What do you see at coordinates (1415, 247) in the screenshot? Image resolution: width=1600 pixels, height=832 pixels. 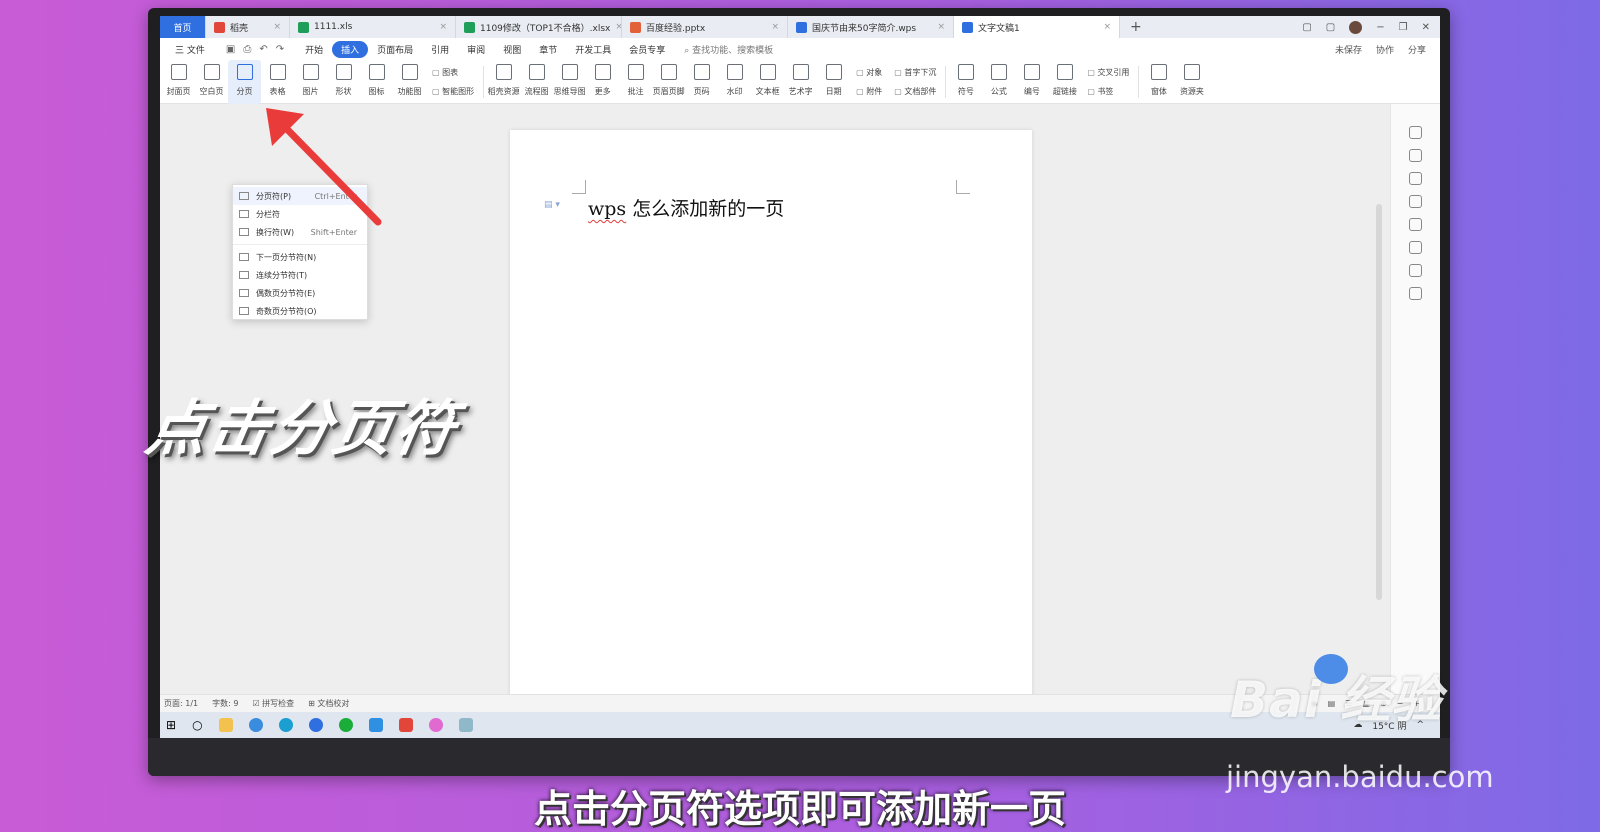 I see `image-icon` at bounding box center [1415, 247].